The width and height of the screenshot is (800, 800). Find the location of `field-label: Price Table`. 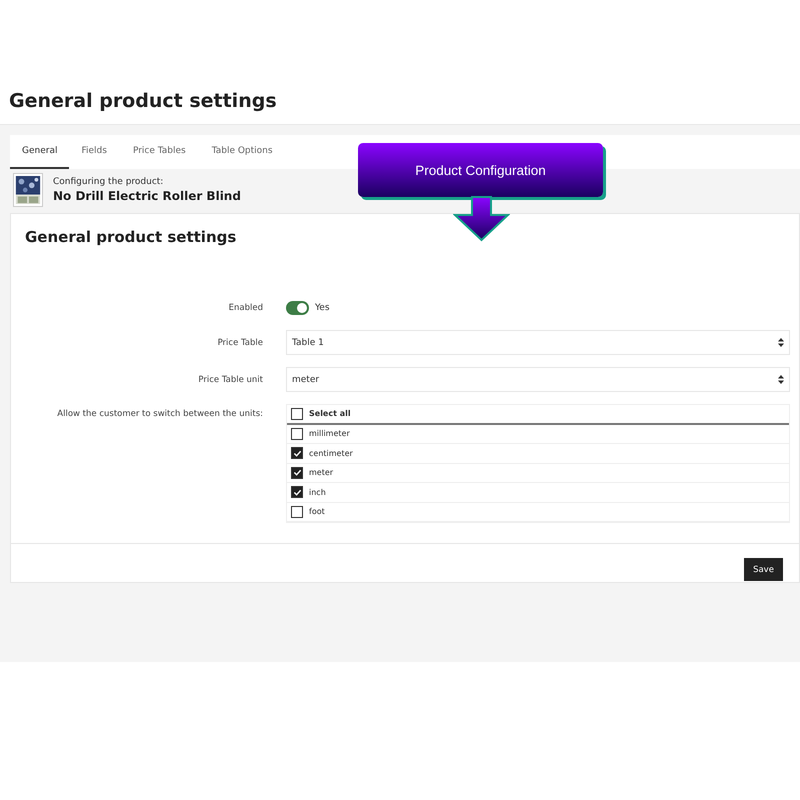

field-label: Price Table is located at coordinates (239, 343).